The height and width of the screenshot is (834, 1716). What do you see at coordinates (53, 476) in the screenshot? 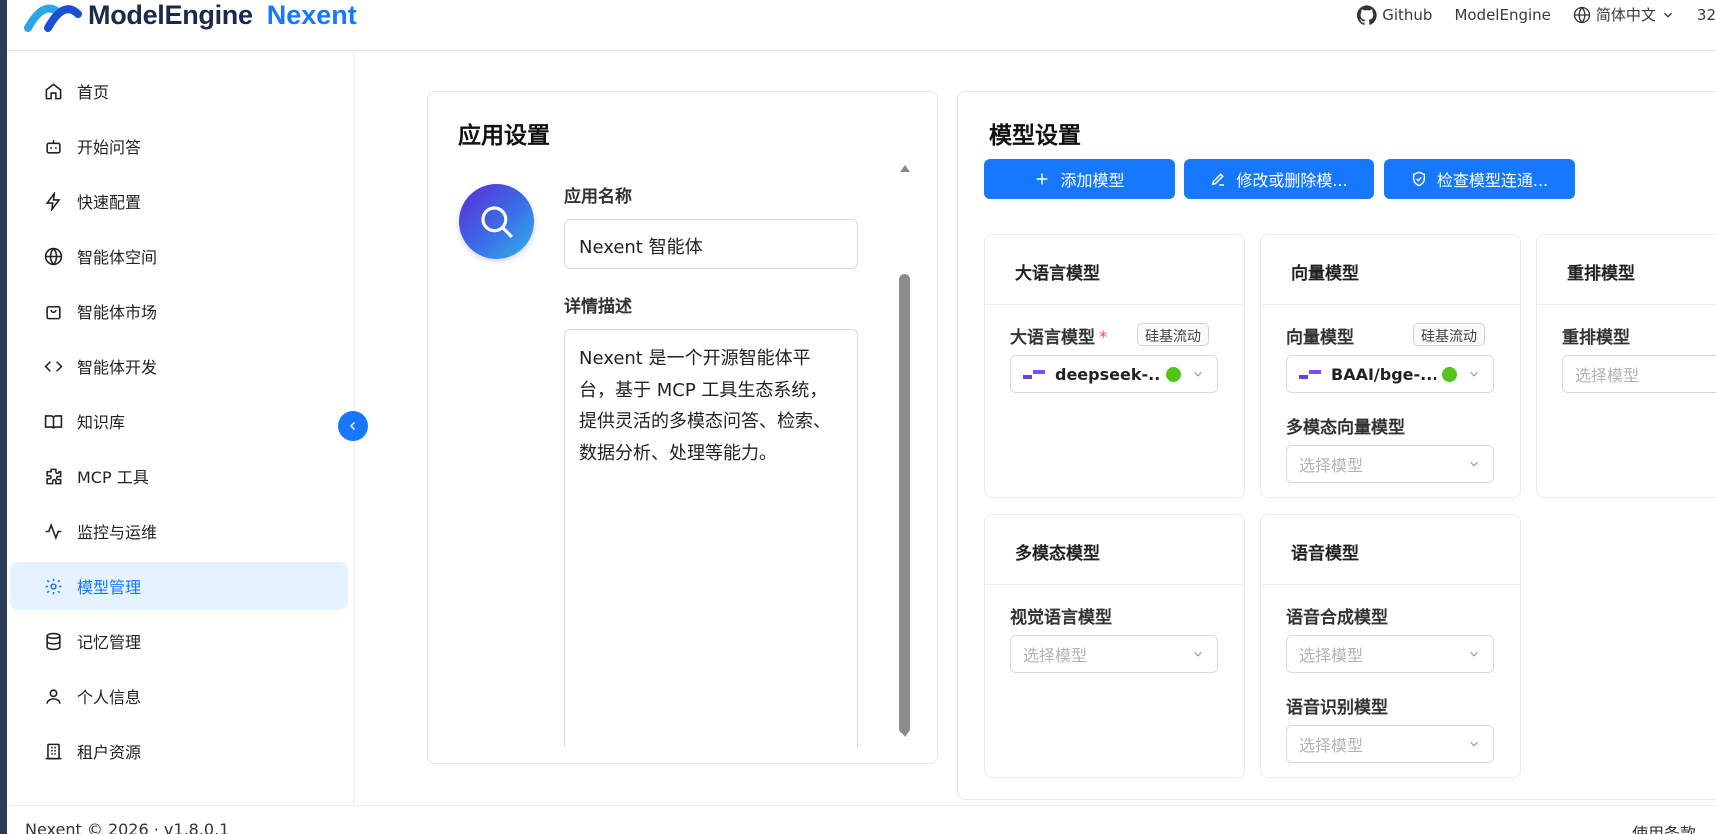
I see `puzzle-icon` at bounding box center [53, 476].